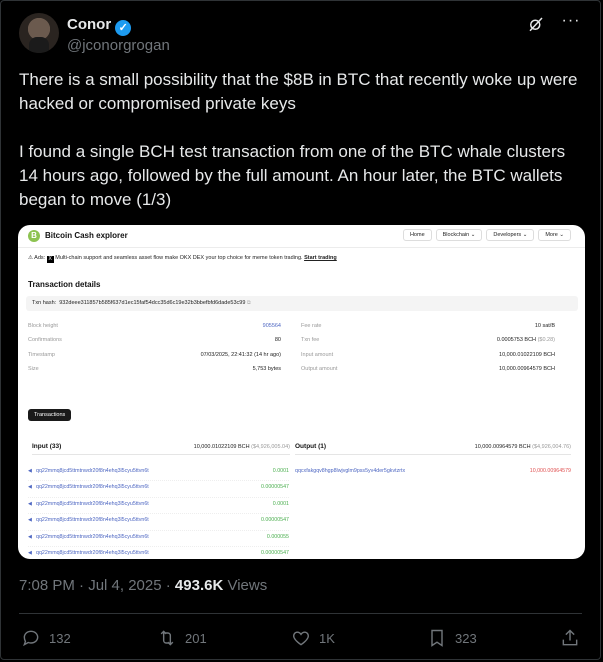  Describe the element at coordinates (551, 447) in the screenshot. I see `output-amount-usd: ($4,926,004.76)` at that location.